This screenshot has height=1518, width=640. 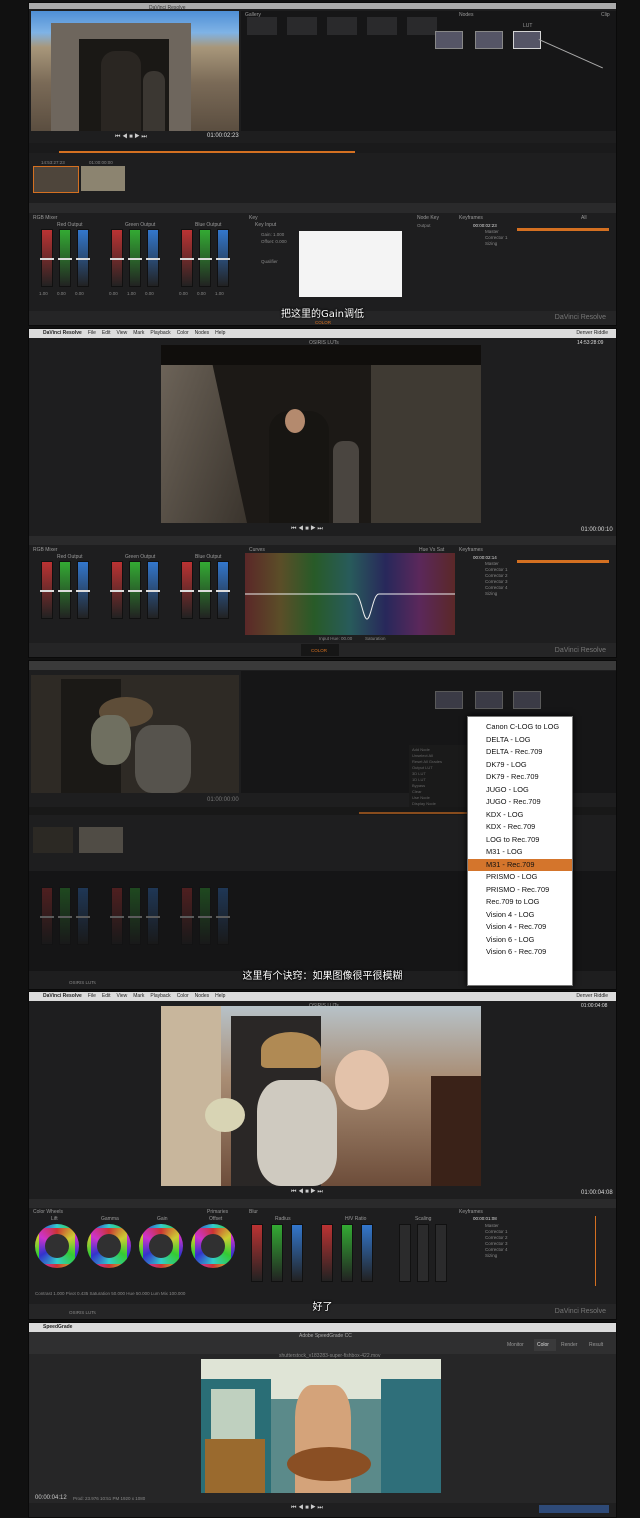 I want to click on lut-menu-item: DELTA - Rec.709, so click(x=520, y=752).